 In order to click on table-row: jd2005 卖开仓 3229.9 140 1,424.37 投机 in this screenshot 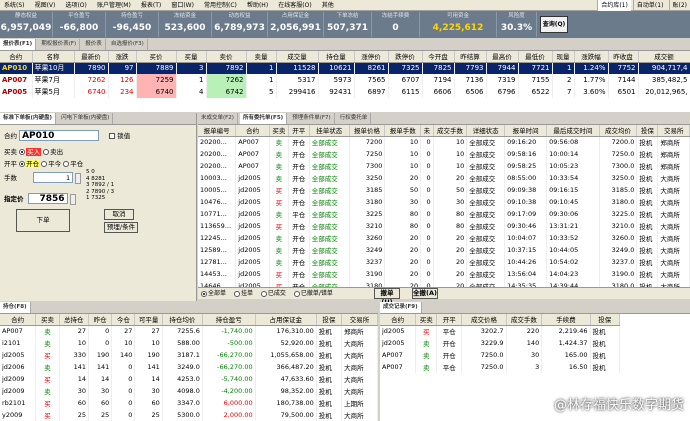, I will do `click(500, 343)`.